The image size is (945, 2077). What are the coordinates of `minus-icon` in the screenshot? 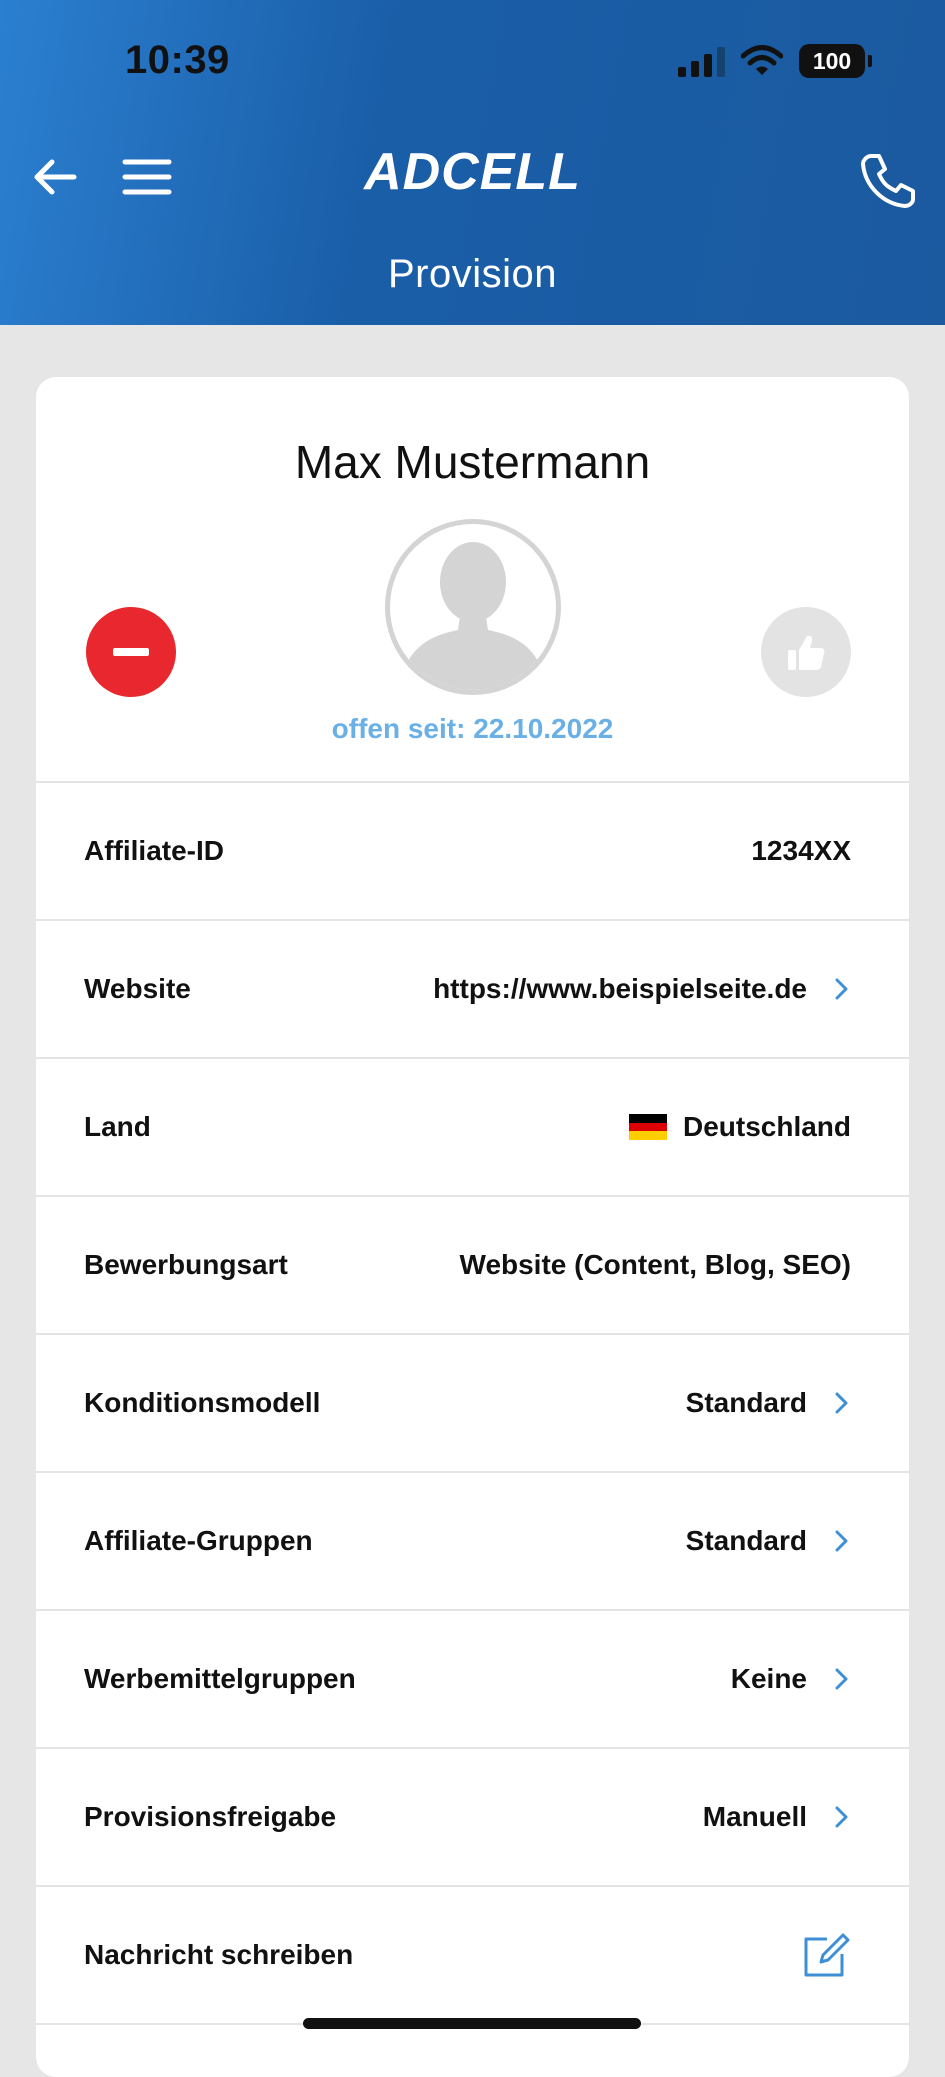 It's located at (131, 652).